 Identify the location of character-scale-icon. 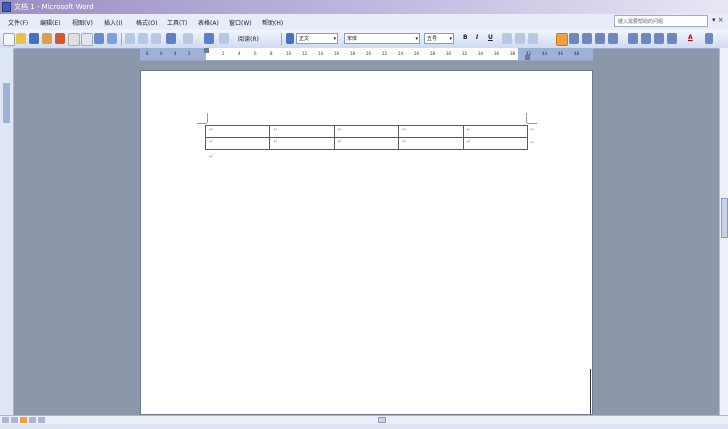
(533, 38).